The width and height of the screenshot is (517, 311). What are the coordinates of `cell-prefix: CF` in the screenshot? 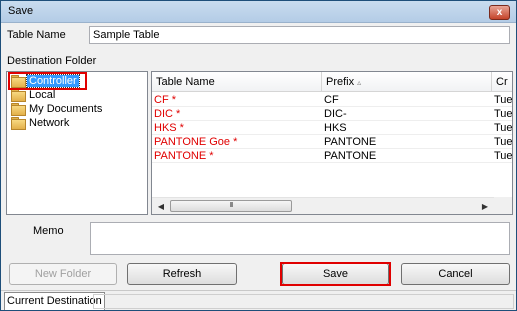 It's located at (331, 100).